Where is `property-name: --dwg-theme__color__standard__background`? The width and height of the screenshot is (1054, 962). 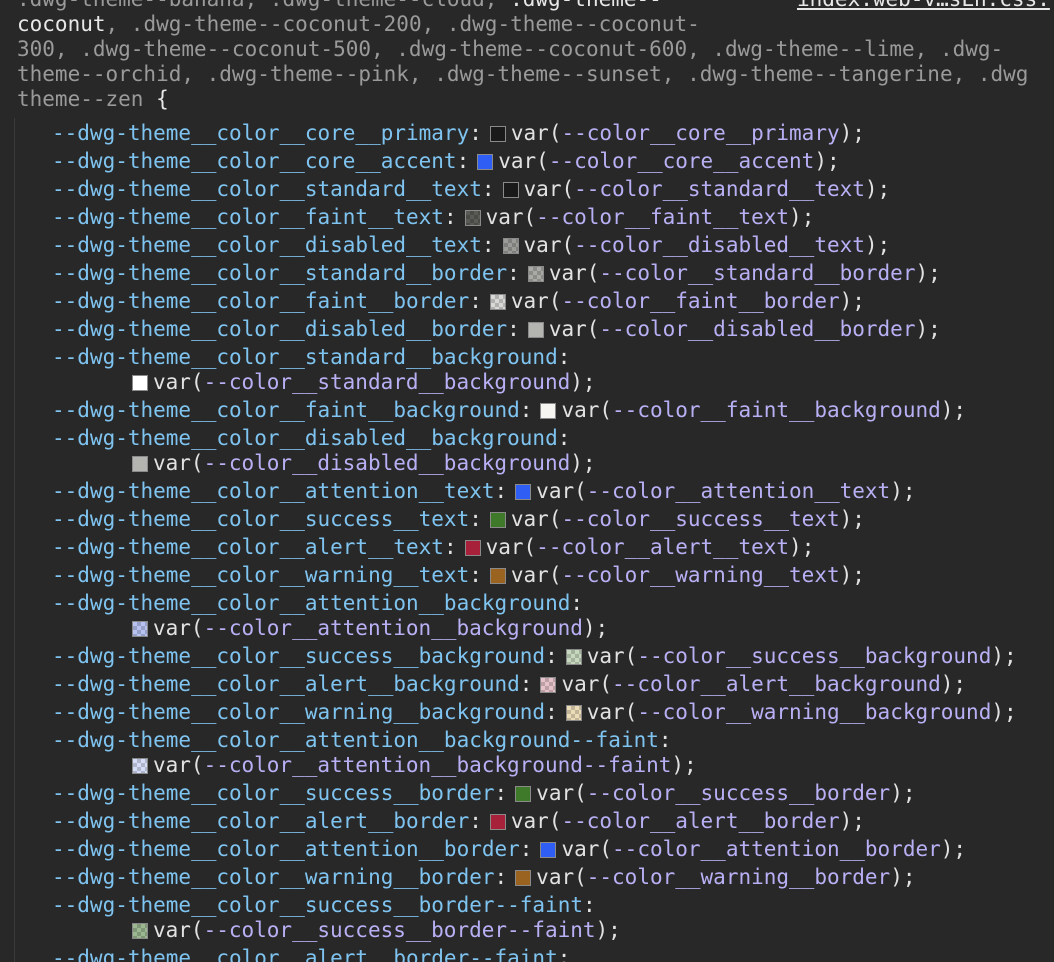 property-name: --dwg-theme__color__standard__background is located at coordinates (305, 357).